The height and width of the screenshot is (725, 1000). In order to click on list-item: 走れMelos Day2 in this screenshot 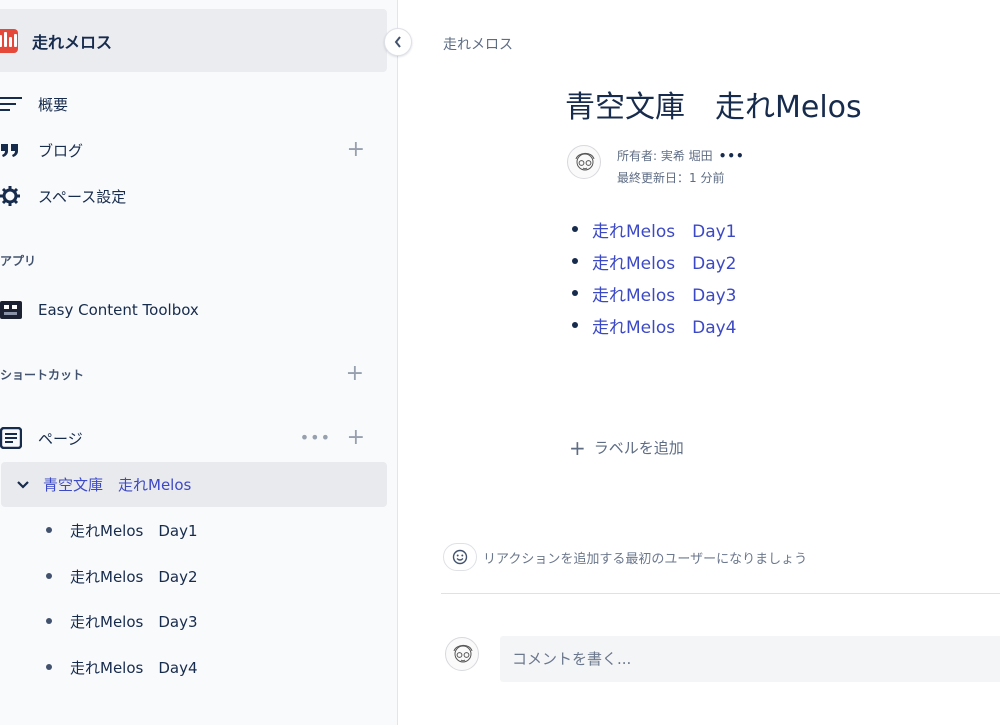, I will do `click(654, 261)`.